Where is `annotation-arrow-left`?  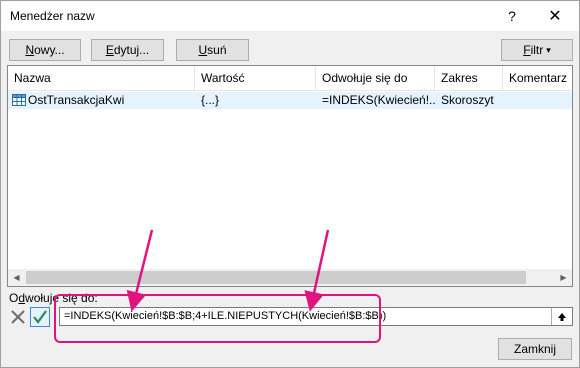 annotation-arrow-left is located at coordinates (140, 270).